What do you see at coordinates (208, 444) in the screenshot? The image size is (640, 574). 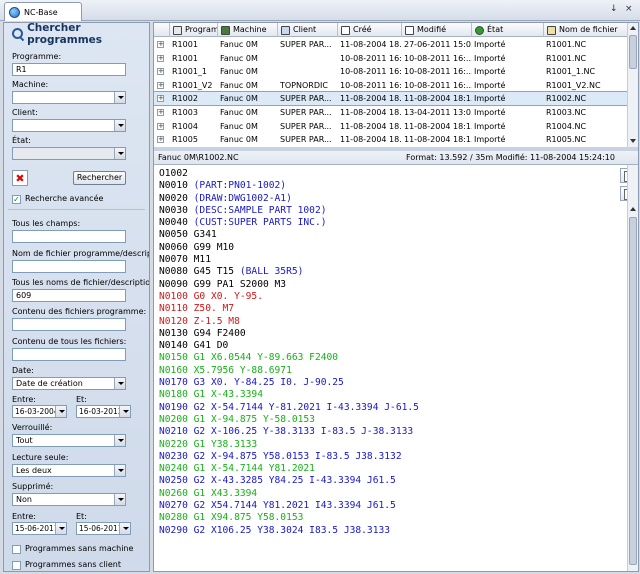 I see `code-line: N0220 G1 Y38.3133` at bounding box center [208, 444].